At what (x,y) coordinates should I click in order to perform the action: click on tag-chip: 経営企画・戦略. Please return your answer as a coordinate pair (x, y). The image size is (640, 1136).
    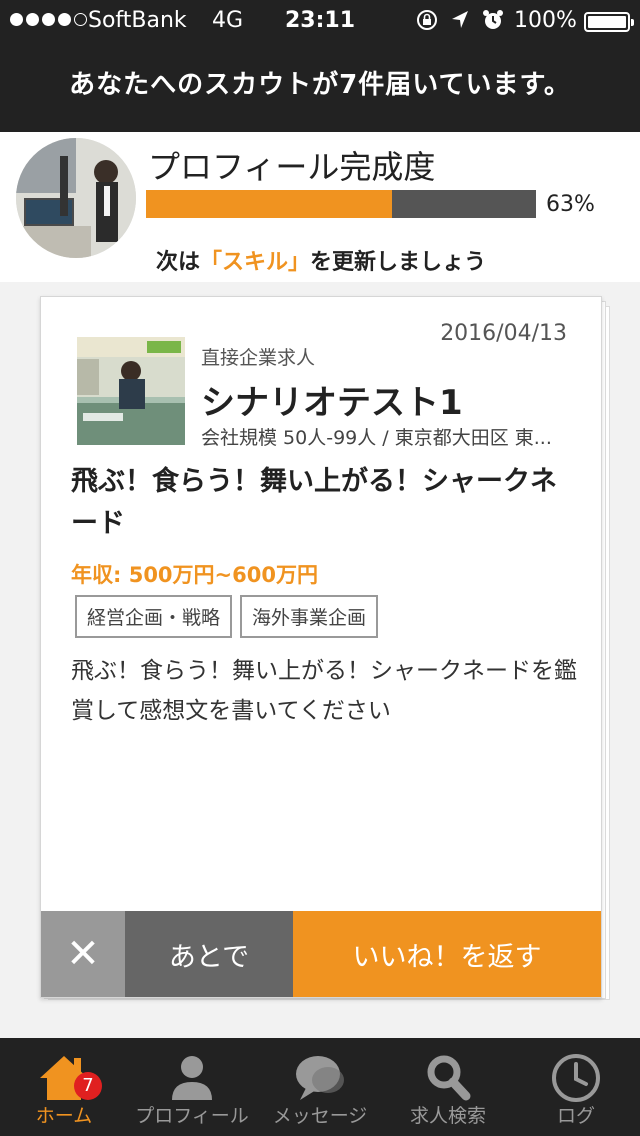
    Looking at the image, I should click on (154, 616).